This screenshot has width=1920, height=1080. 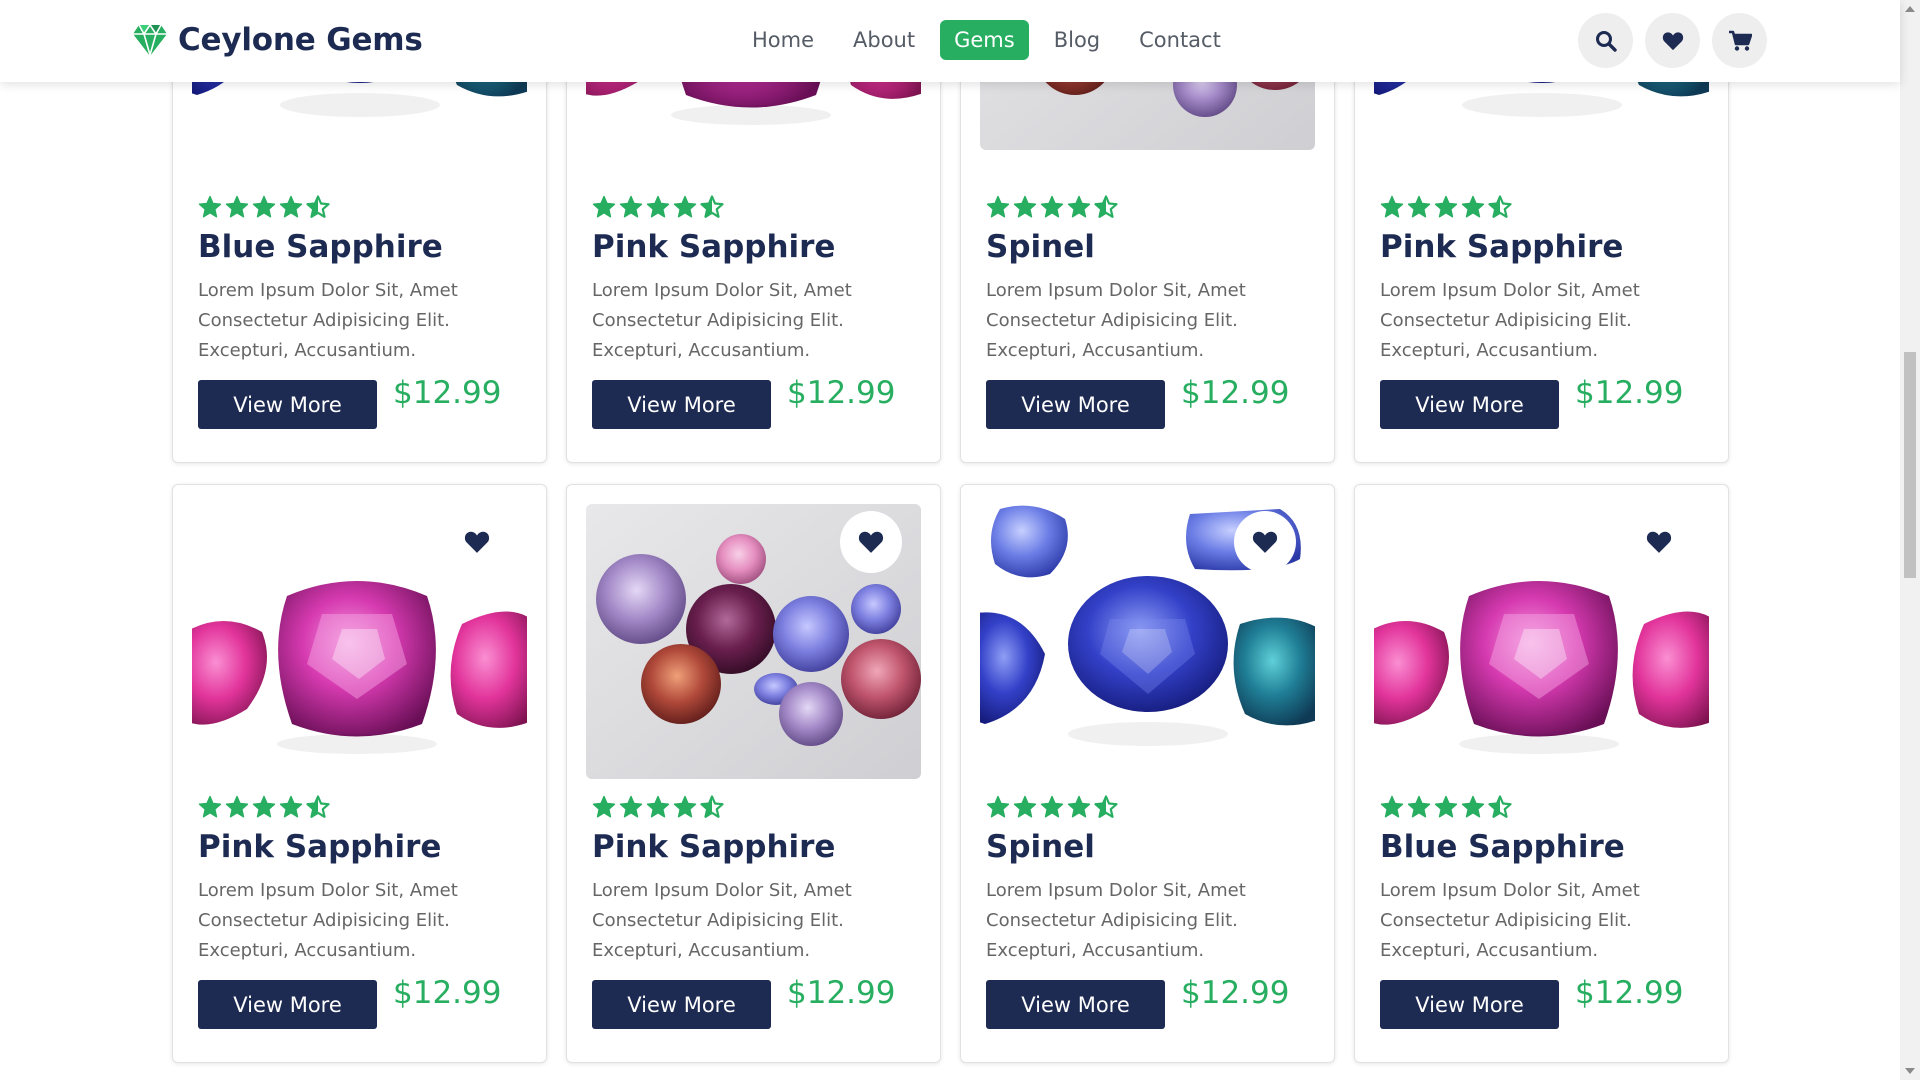 I want to click on wishlist-button, so click(x=1672, y=40).